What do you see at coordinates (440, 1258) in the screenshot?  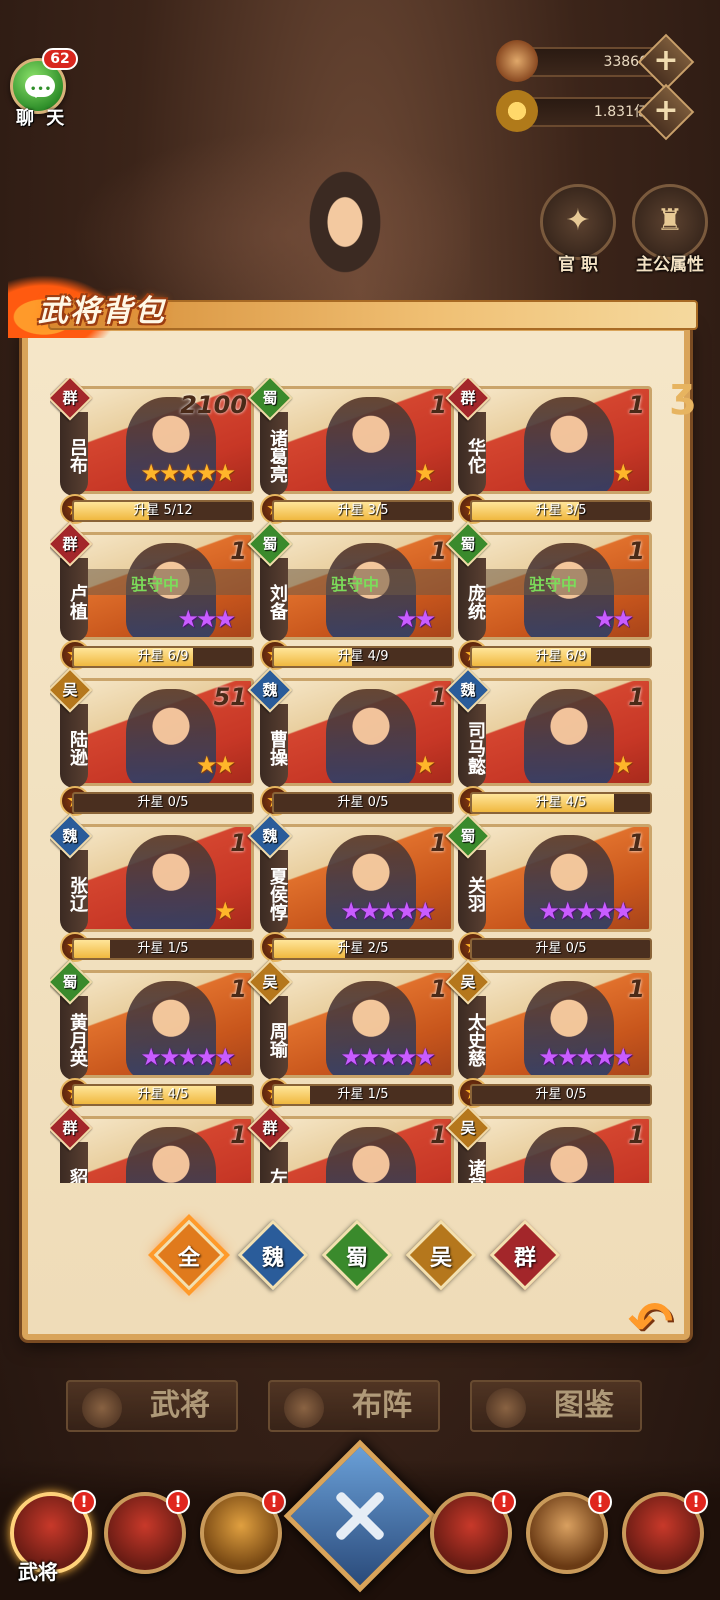 I see `filter-wu-label: 吴` at bounding box center [440, 1258].